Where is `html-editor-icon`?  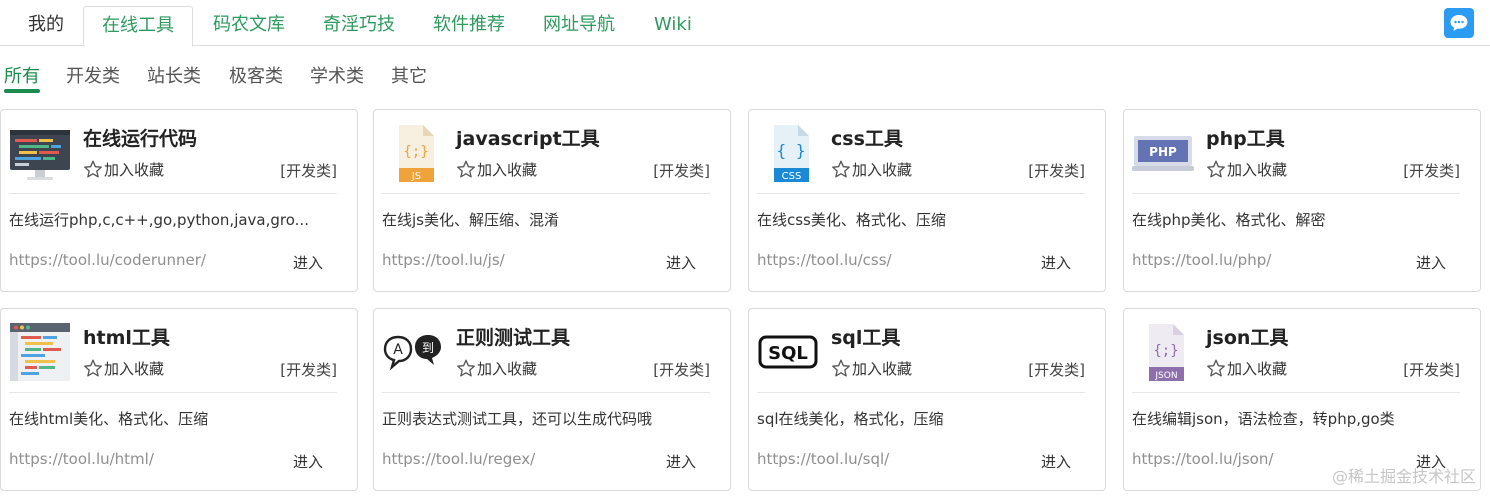
html-editor-icon is located at coordinates (40, 352).